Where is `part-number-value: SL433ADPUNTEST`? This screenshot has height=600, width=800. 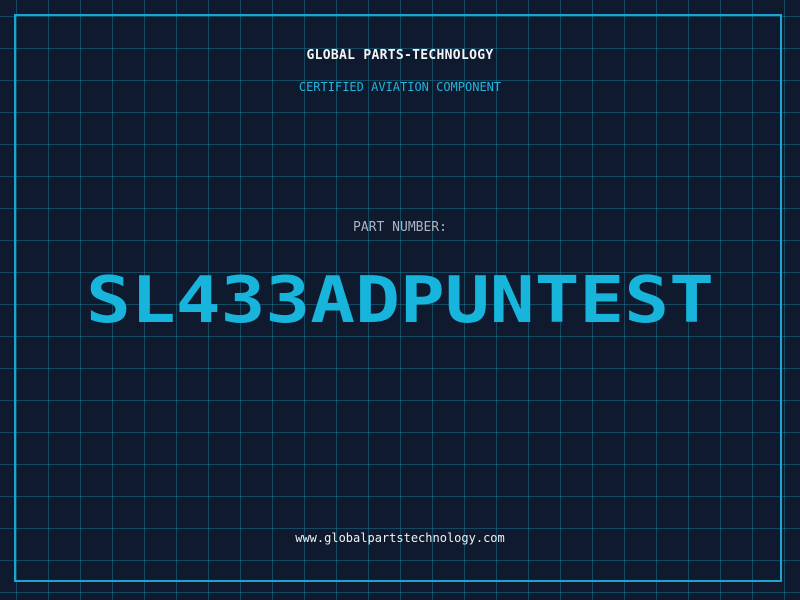 part-number-value: SL433ADPUNTEST is located at coordinates (400, 301).